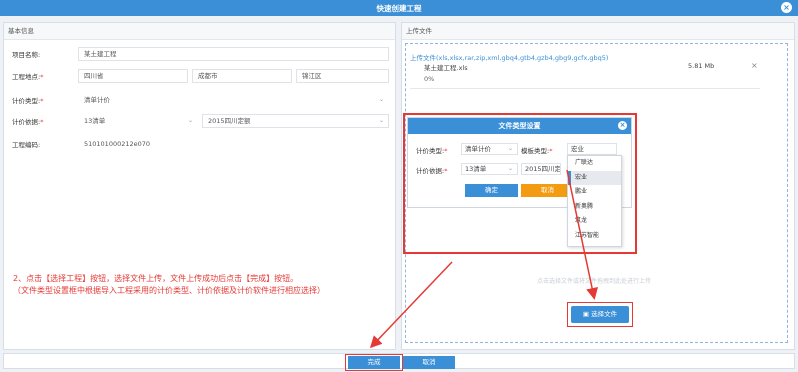  I want to click on arrow-to-select-file, so click(582, 234).